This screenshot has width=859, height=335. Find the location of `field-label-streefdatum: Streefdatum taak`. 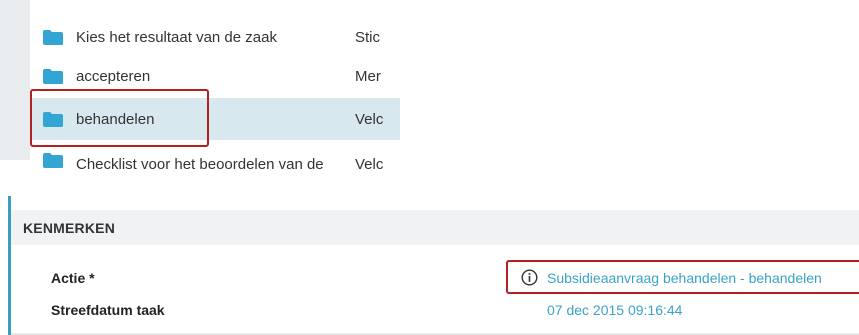

field-label-streefdatum: Streefdatum taak is located at coordinates (108, 310).